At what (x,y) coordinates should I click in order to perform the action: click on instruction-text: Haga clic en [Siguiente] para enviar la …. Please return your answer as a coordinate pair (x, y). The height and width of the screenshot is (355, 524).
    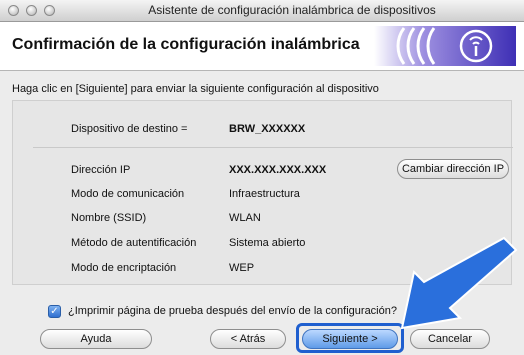
    Looking at the image, I should click on (195, 89).